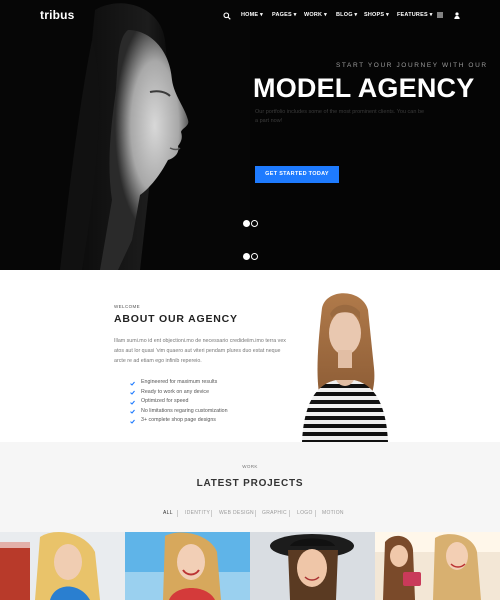 This screenshot has height=600, width=500. I want to click on logo: tribus, so click(57, 15).